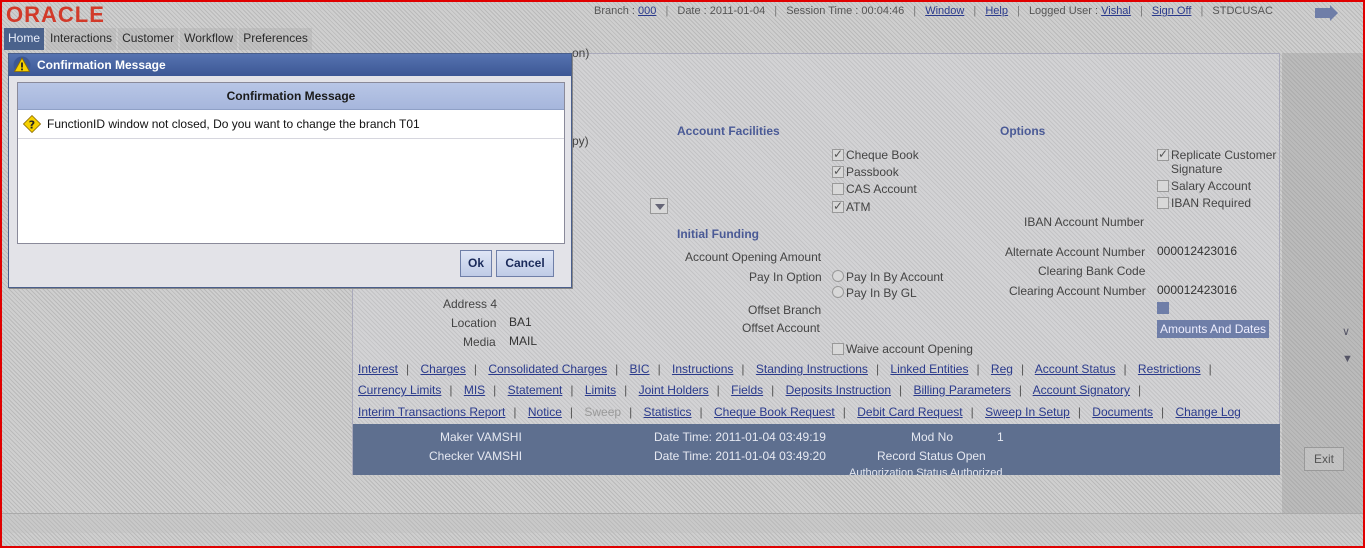 This screenshot has width=1365, height=548. Describe the element at coordinates (838, 171) in the screenshot. I see `passbook-checkbox` at that location.